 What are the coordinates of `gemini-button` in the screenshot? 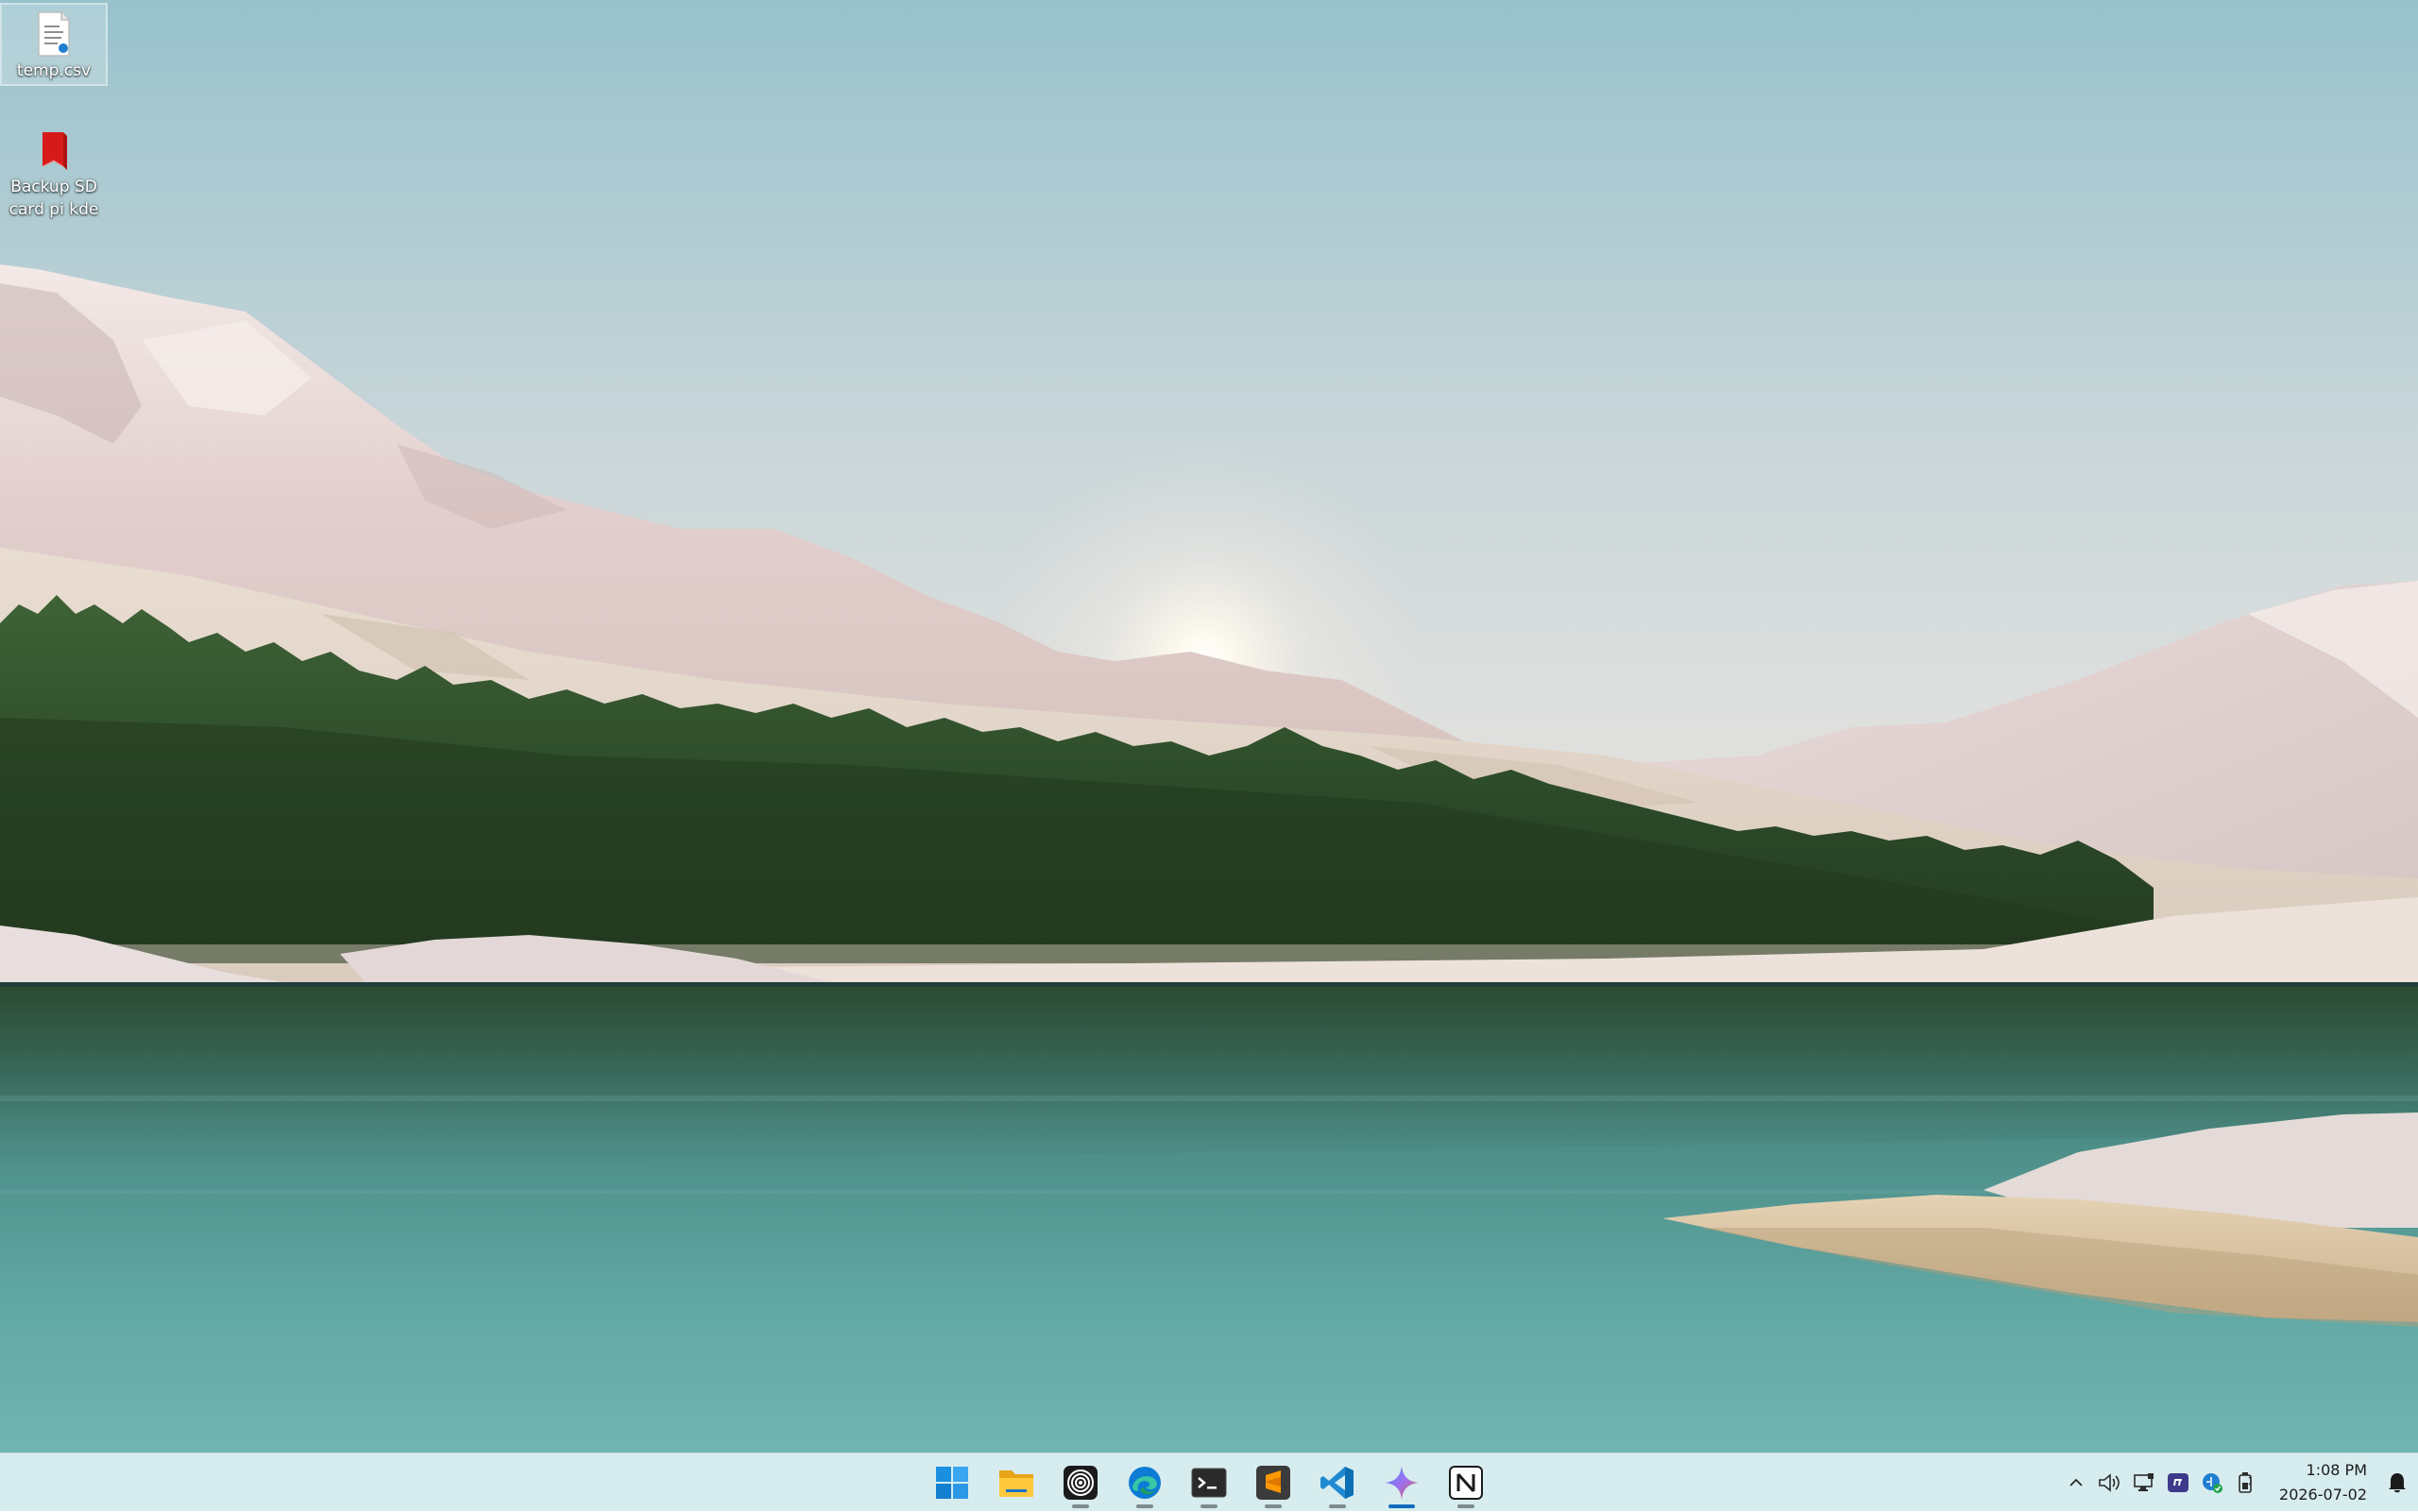 It's located at (1402, 1482).